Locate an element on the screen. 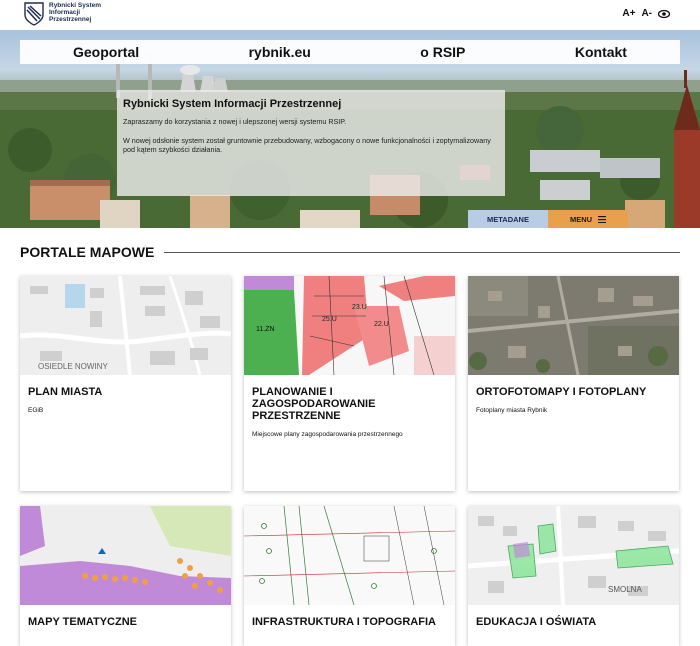 Image resolution: width=700 pixels, height=646 pixels. logo-text: Rybnicki System Informacji Przestrzennej is located at coordinates (75, 12).